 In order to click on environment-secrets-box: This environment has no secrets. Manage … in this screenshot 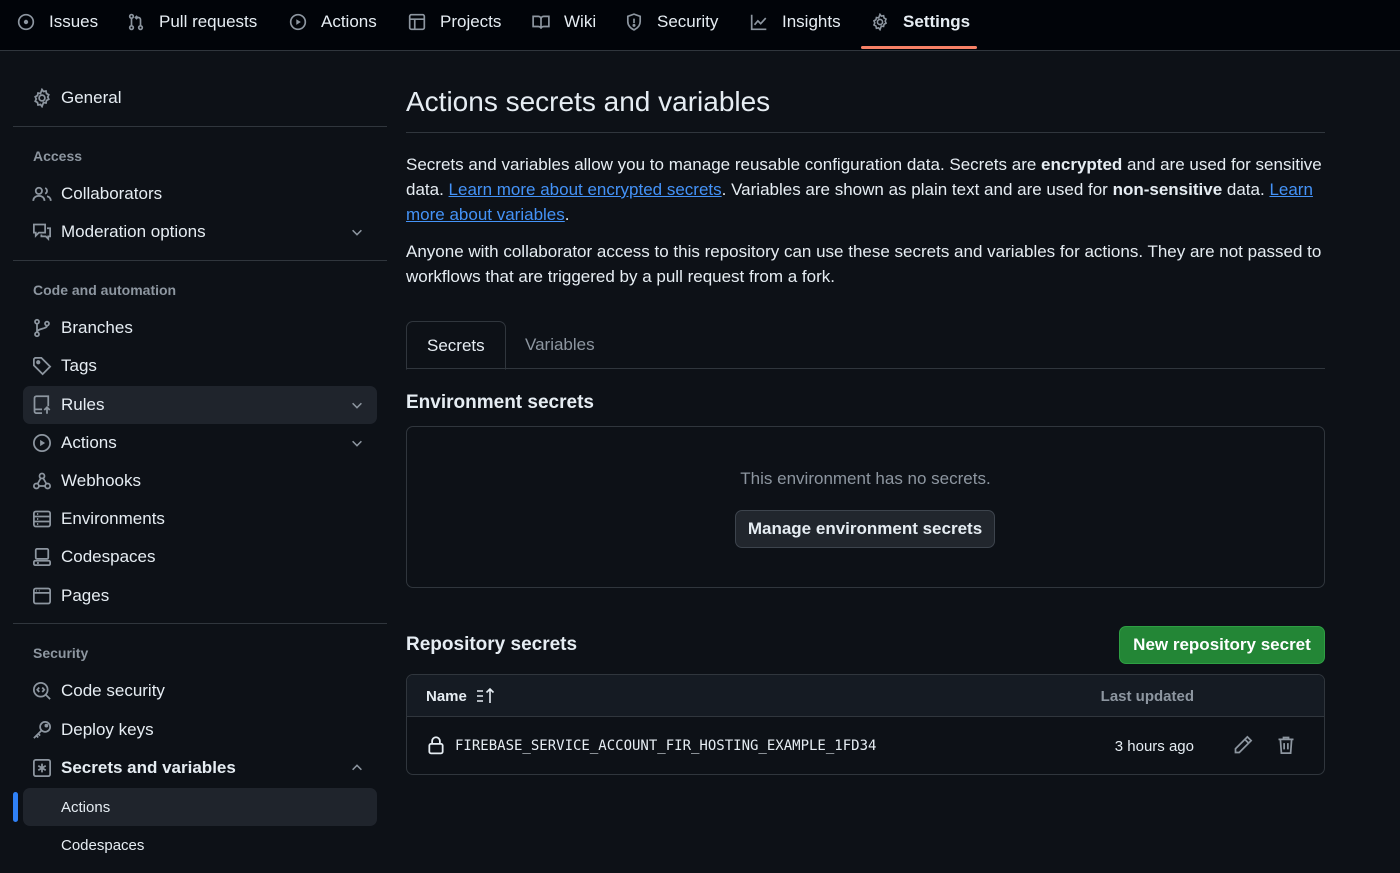, I will do `click(865, 507)`.